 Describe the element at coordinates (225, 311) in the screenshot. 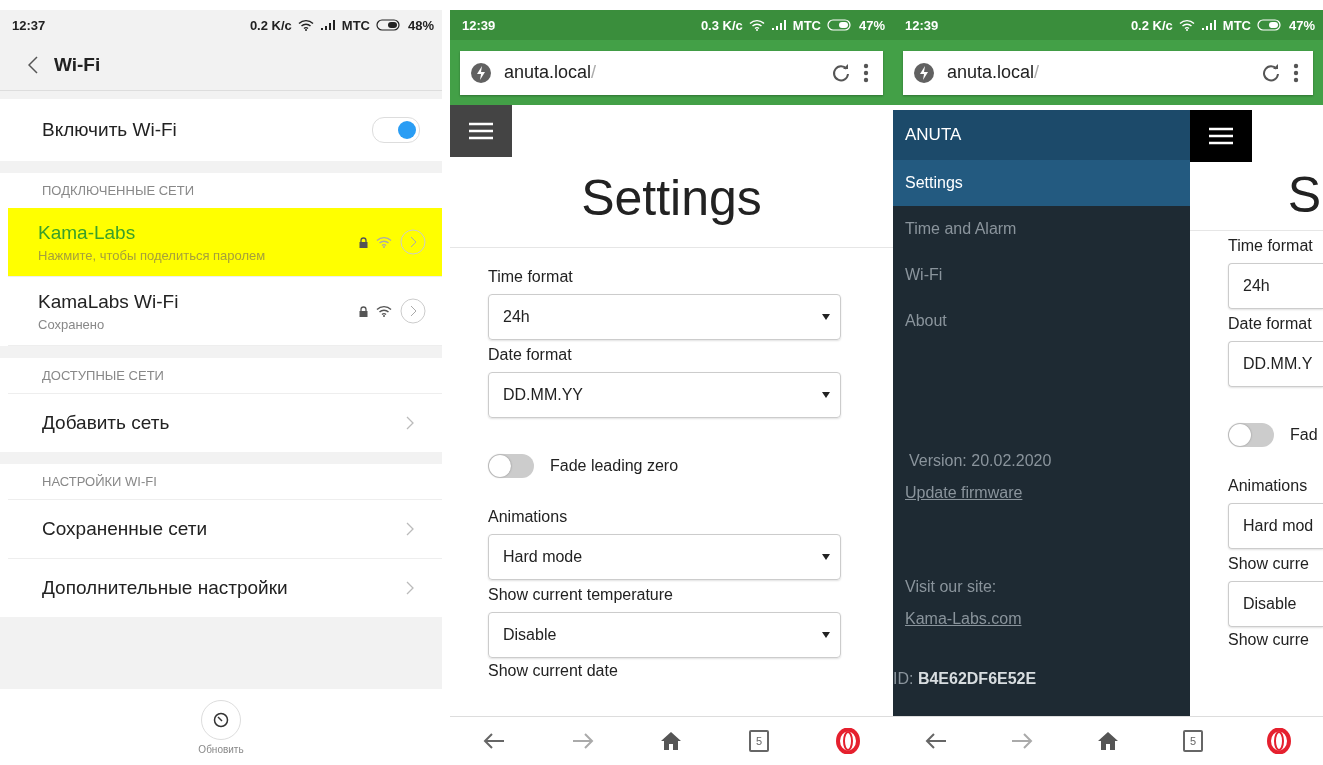

I see `network-row: KamaLabs Wi-Fi Сохранено` at that location.